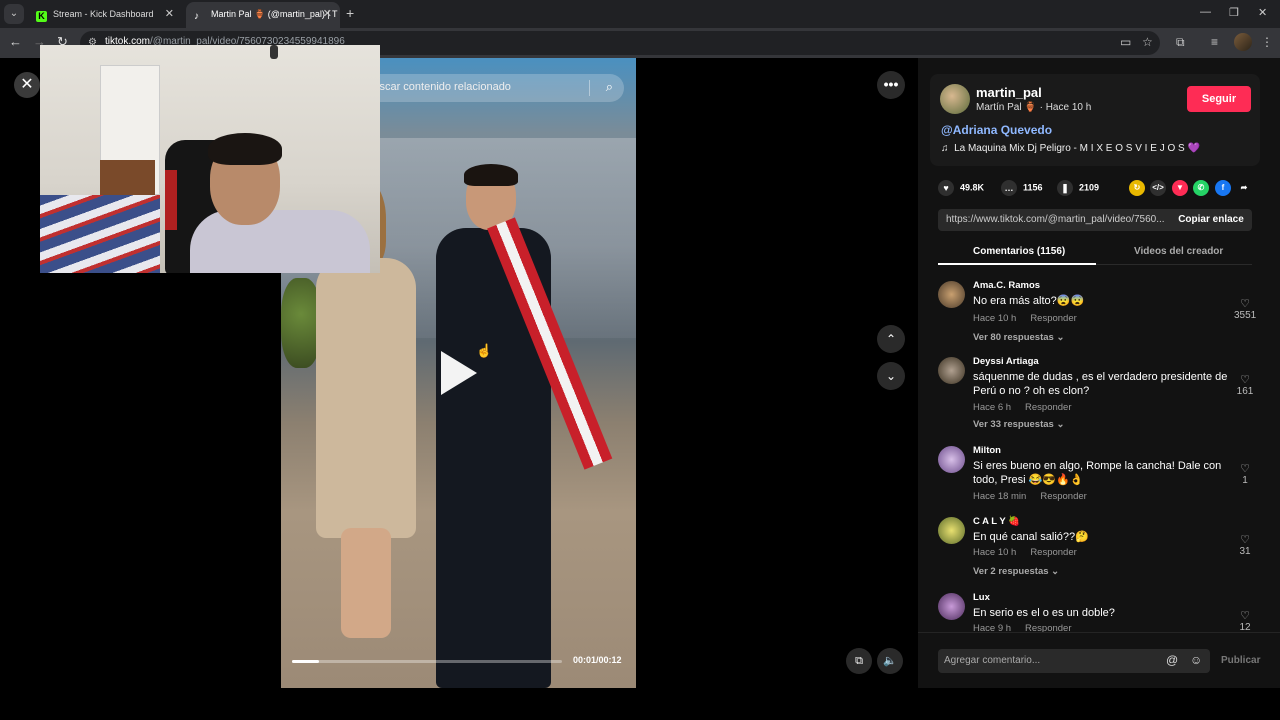  Describe the element at coordinates (946, 188) in the screenshot. I see `heart-icon: ♥` at that location.